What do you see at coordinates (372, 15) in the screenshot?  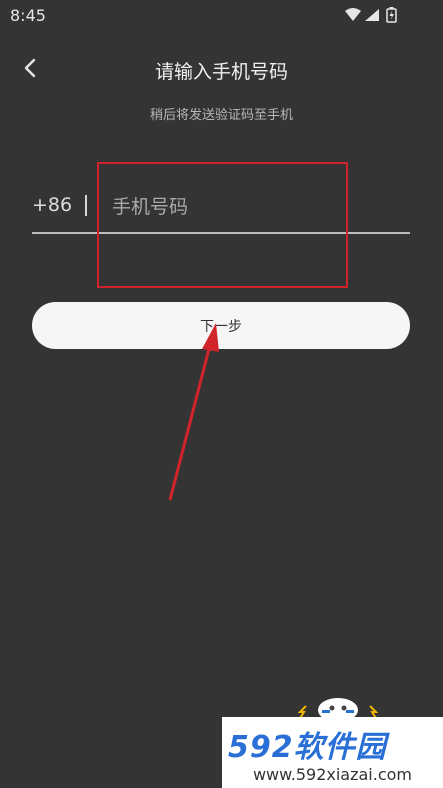 I see `signal-icon` at bounding box center [372, 15].